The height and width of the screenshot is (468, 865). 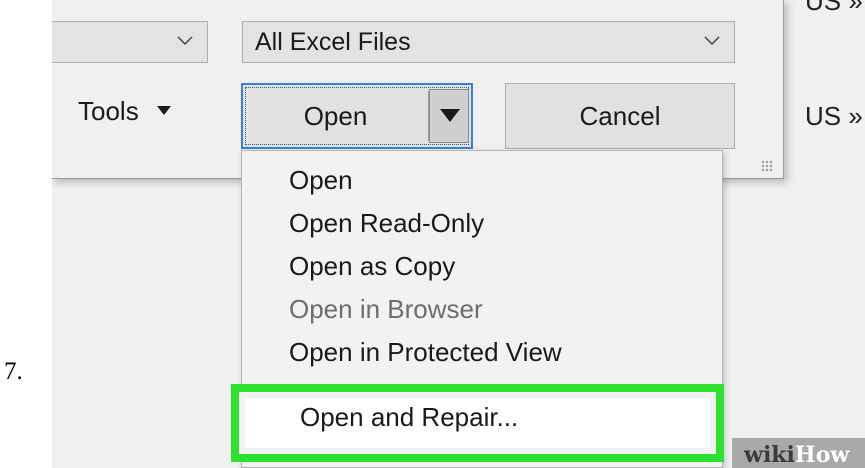 What do you see at coordinates (372, 266) in the screenshot?
I see `menu-item-open-as-copy: Open as Copy` at bounding box center [372, 266].